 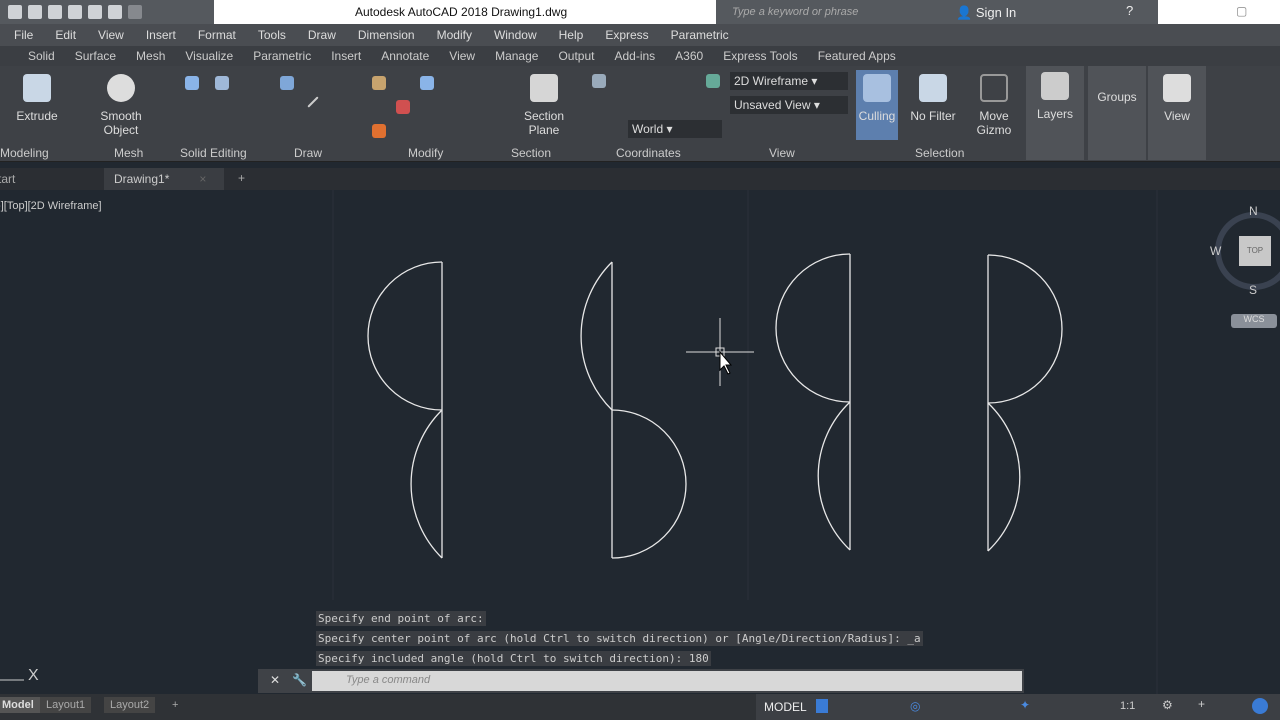 What do you see at coordinates (222, 83) in the screenshot?
I see `box-icon` at bounding box center [222, 83].